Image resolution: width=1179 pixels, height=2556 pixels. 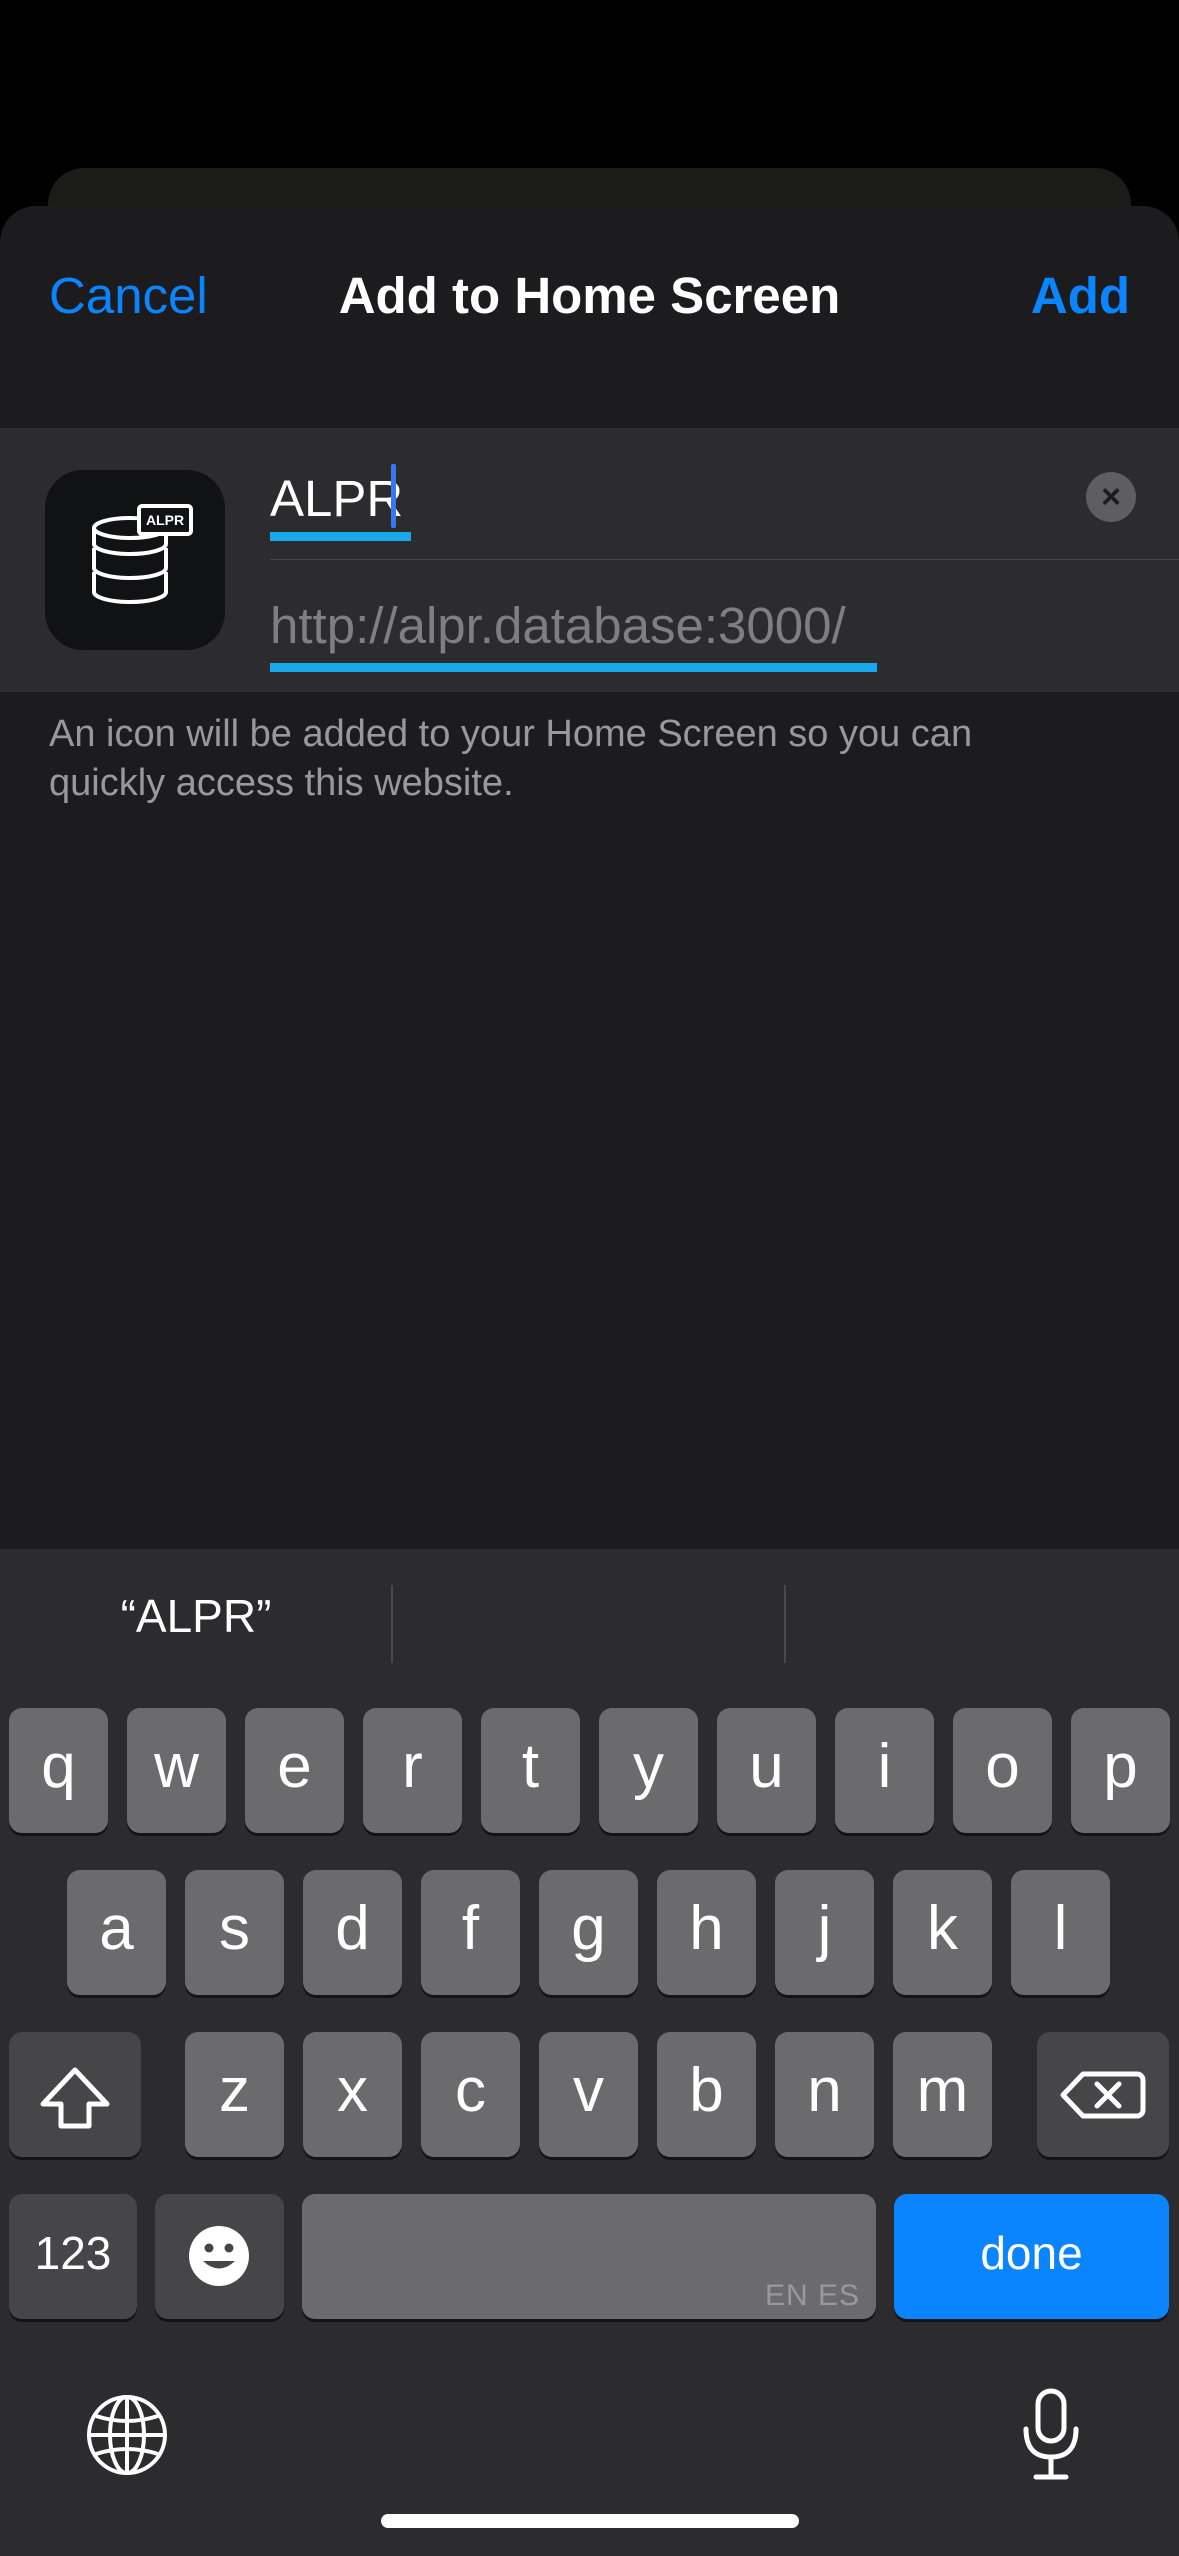 I want to click on key-q: q, so click(x=58, y=1770).